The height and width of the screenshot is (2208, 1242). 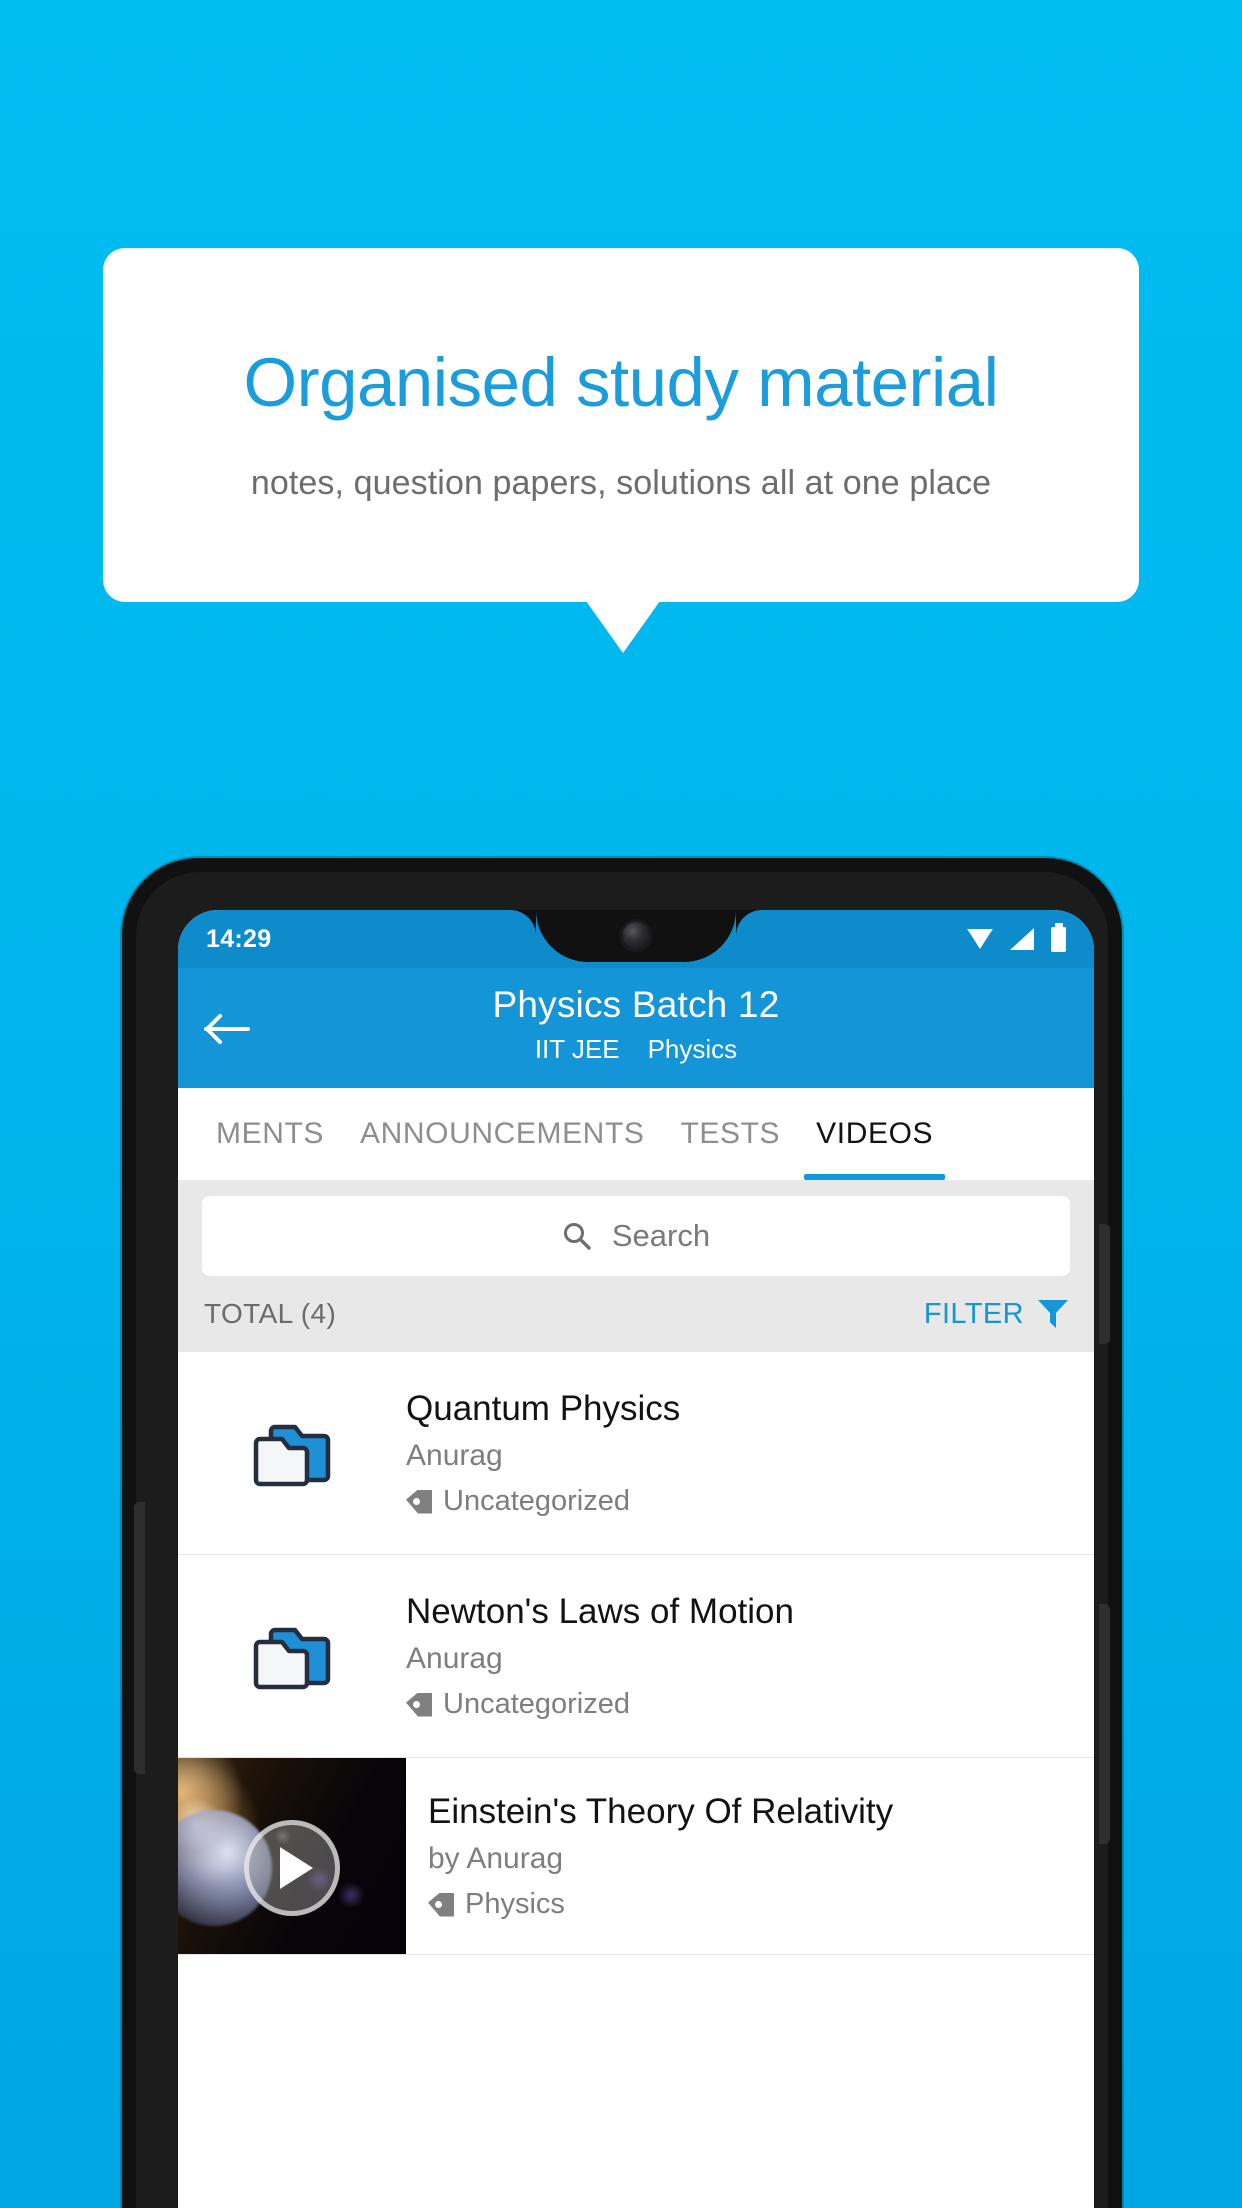 What do you see at coordinates (730, 1134) in the screenshot?
I see `tab-tests: TESTS` at bounding box center [730, 1134].